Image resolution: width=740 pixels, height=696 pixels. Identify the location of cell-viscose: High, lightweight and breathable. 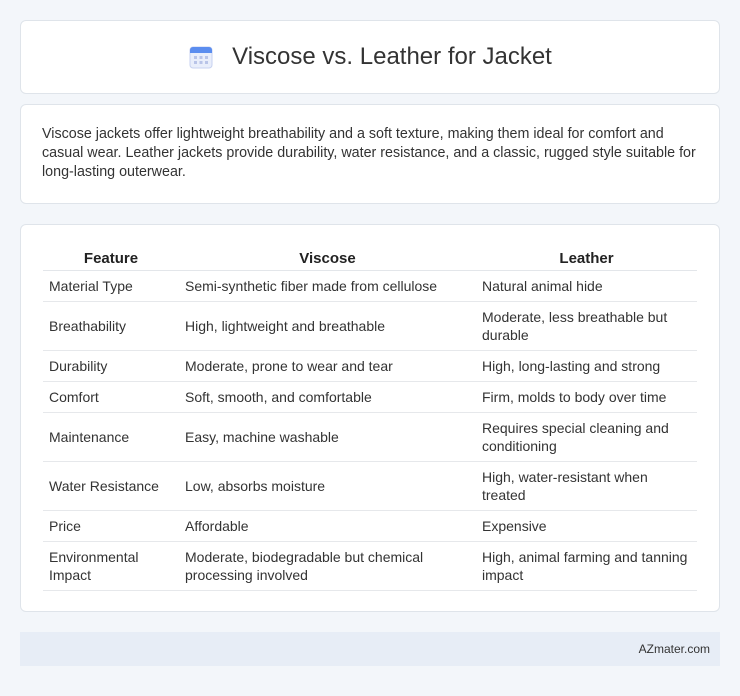
(327, 326).